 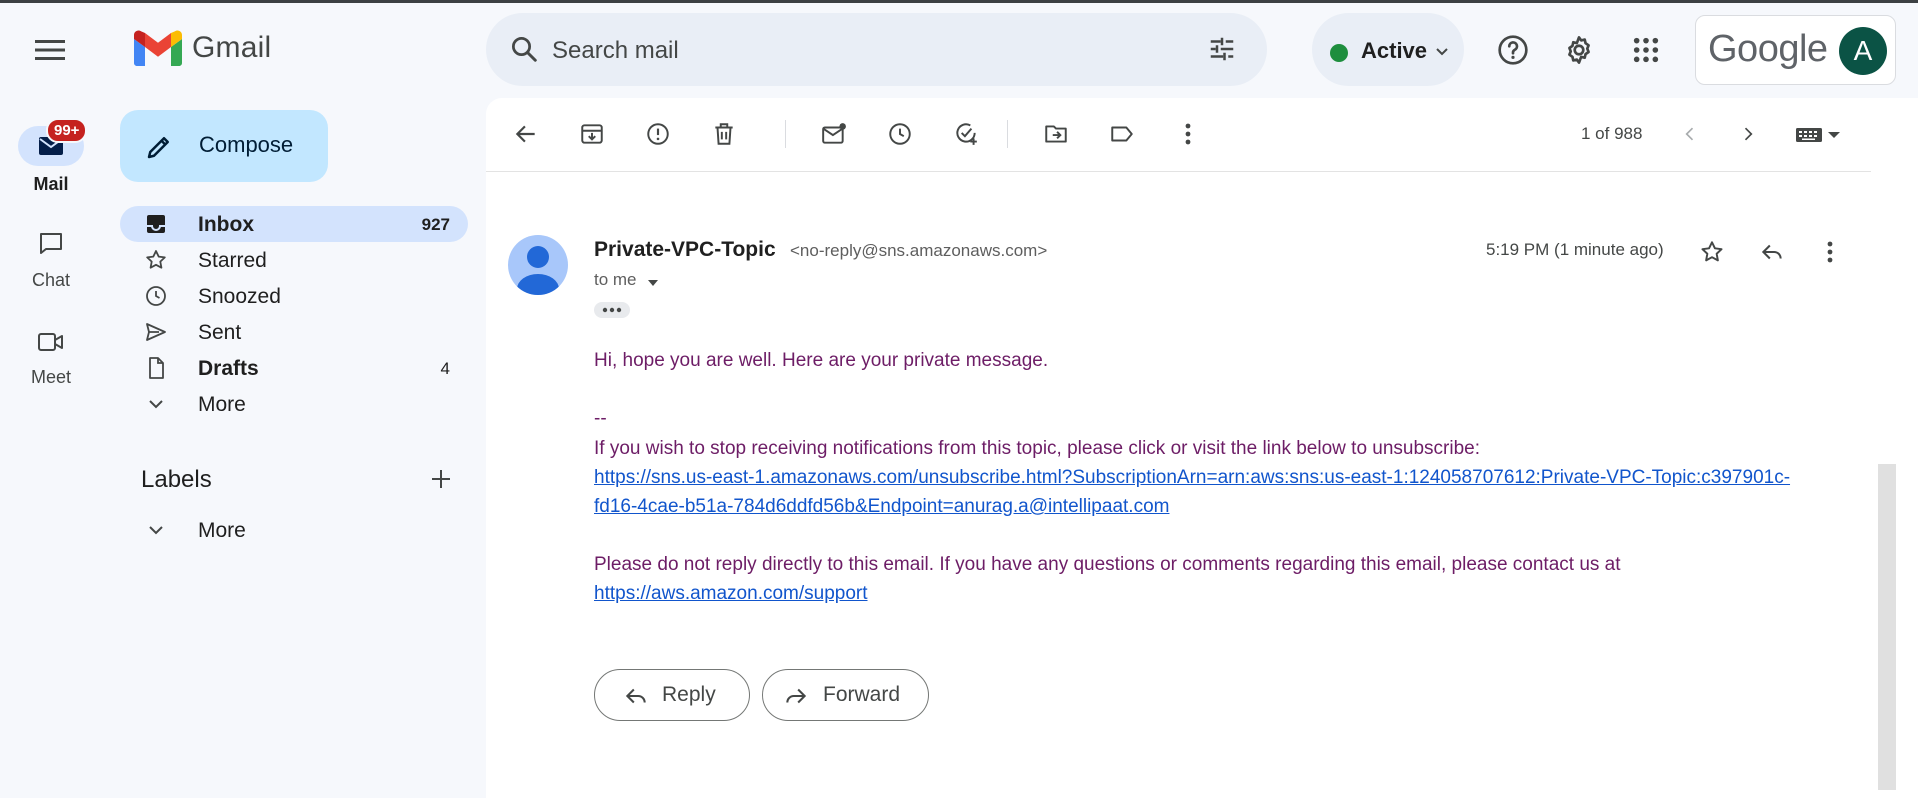 I want to click on rail-chat-label: Chat, so click(x=51, y=280).